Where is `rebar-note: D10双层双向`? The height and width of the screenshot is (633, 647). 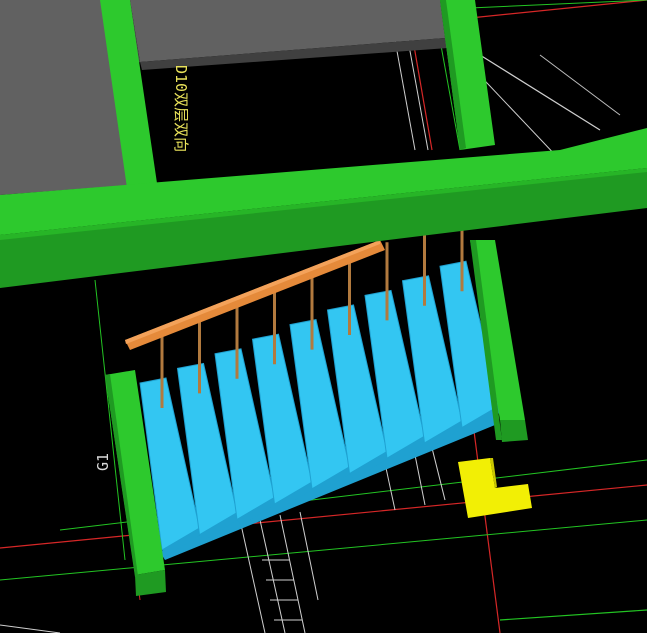
rebar-note: D10双层双向 is located at coordinates (181, 108).